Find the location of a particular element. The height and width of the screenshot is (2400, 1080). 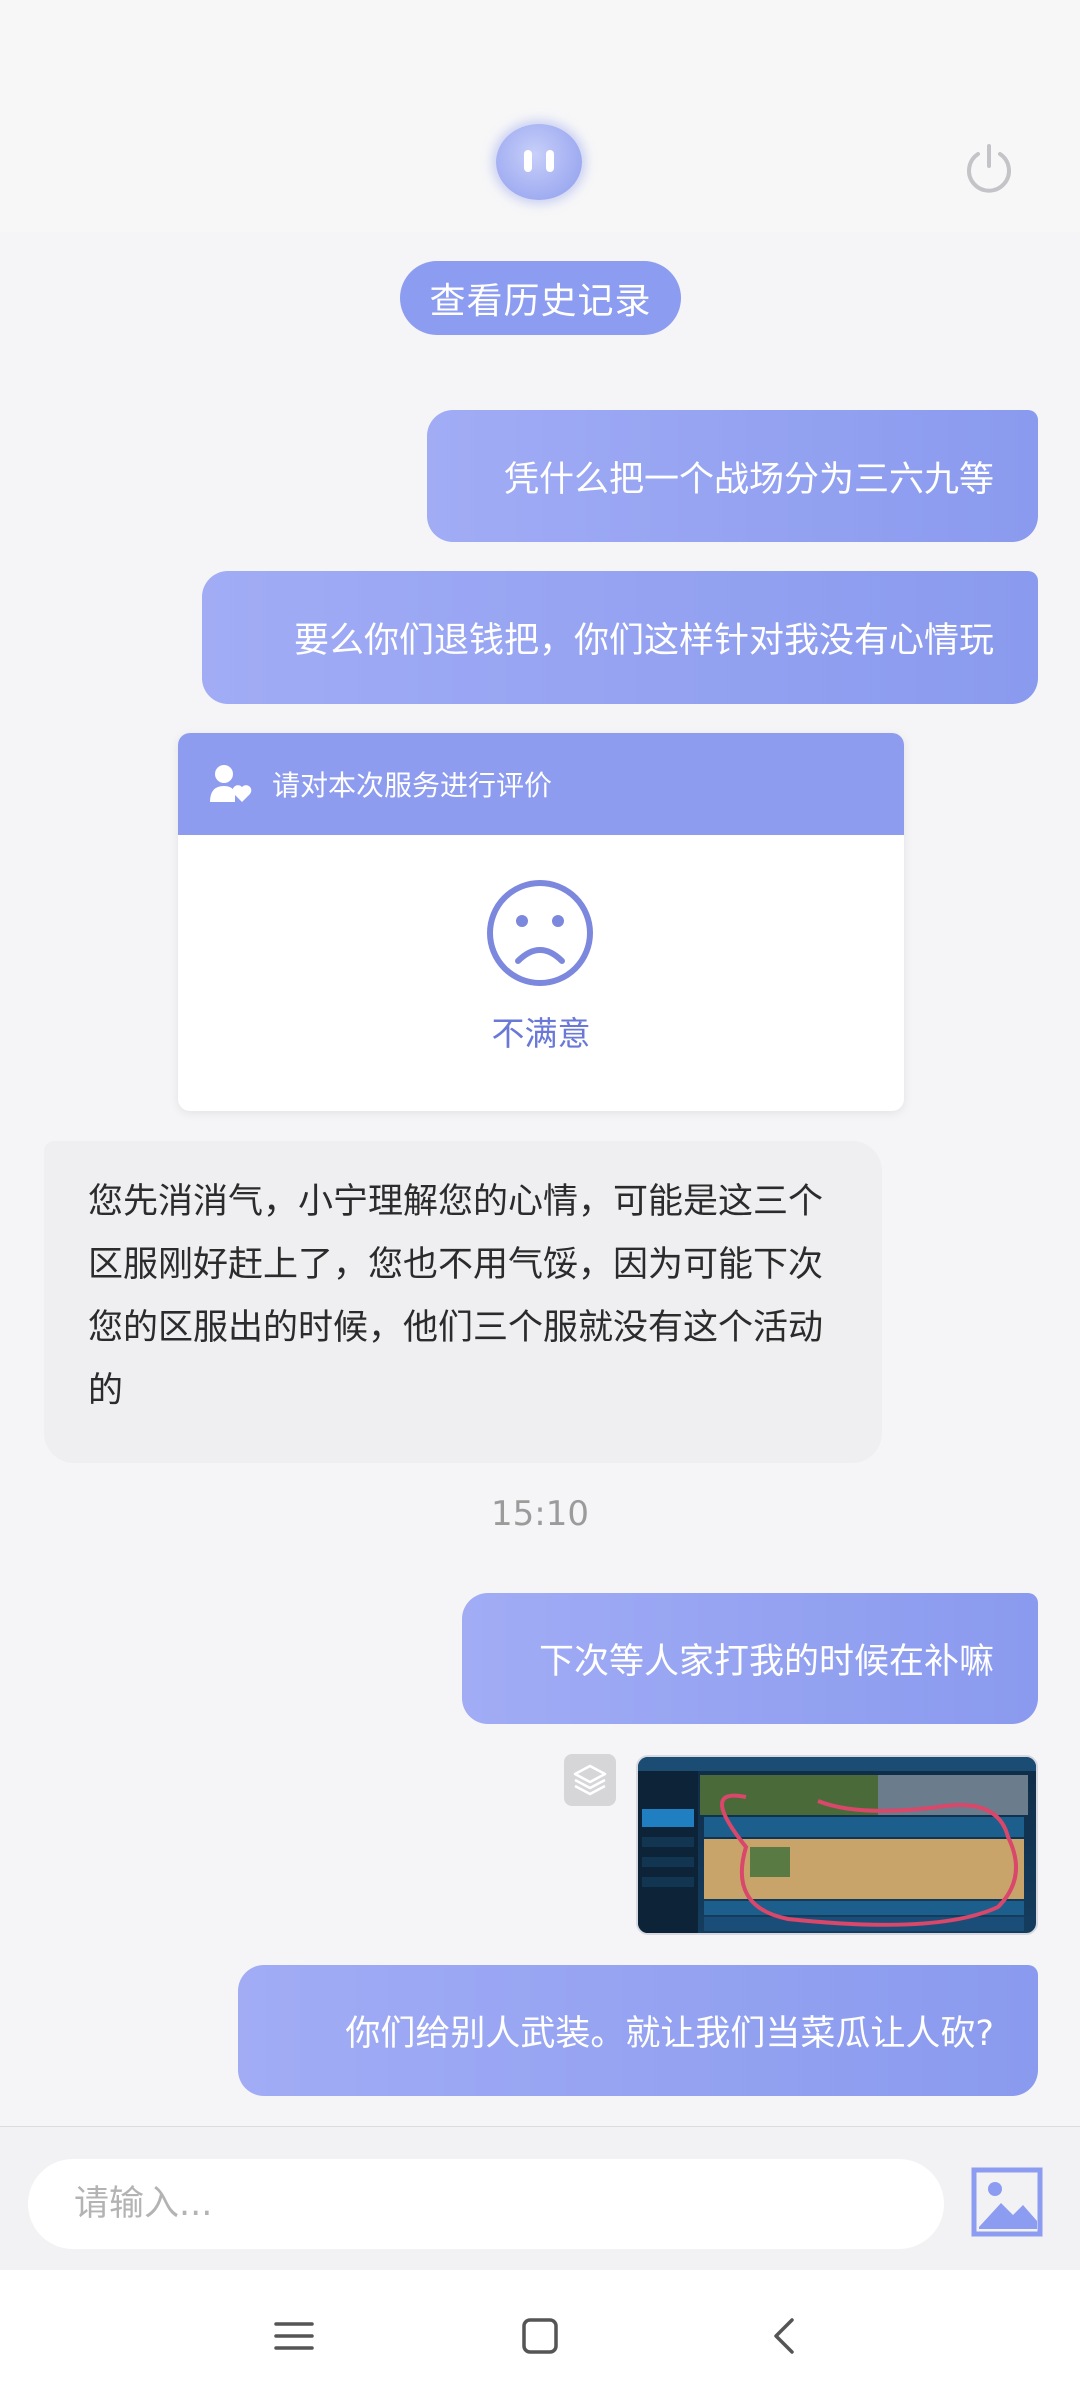

sad-face-icon is located at coordinates (540, 933).